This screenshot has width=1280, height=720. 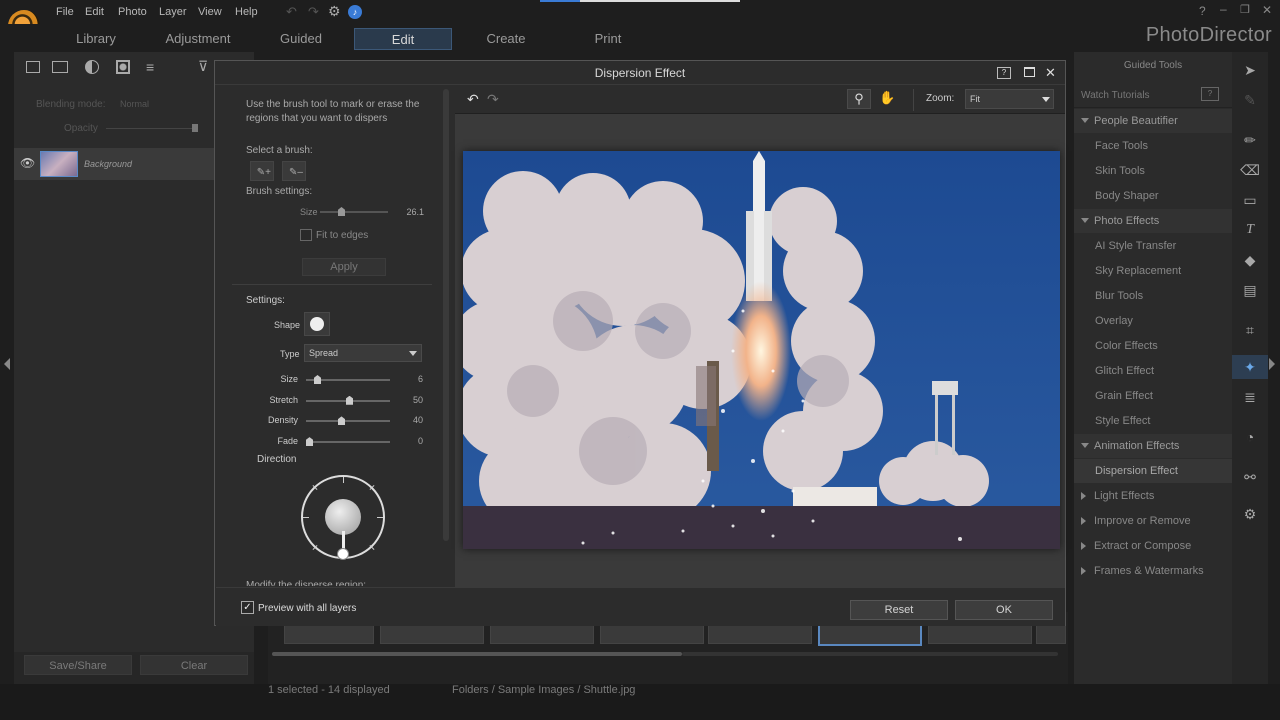 What do you see at coordinates (1153, 571) in the screenshot?
I see `section-frames-watermarks: Frames & Watermarks` at bounding box center [1153, 571].